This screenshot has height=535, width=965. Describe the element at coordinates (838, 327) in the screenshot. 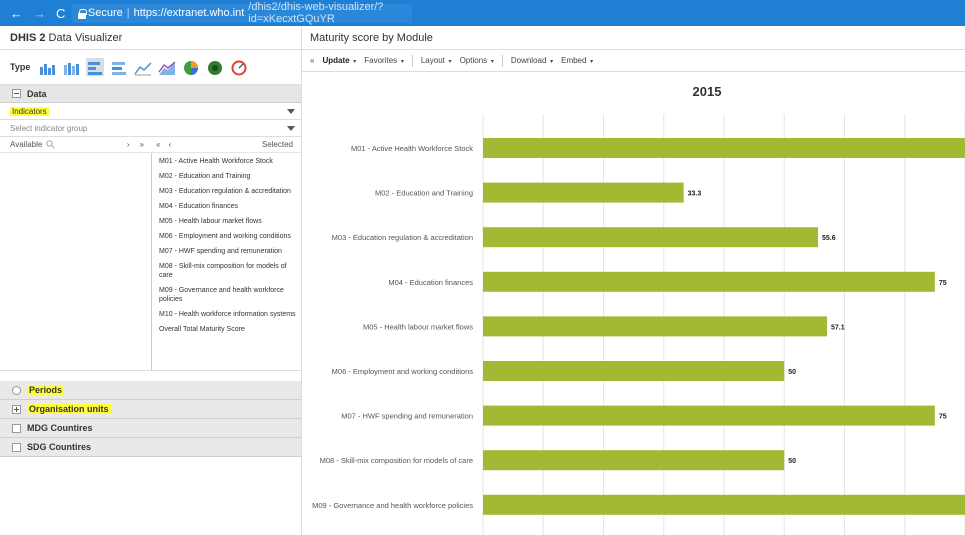

I see `data-label: 57.1` at that location.